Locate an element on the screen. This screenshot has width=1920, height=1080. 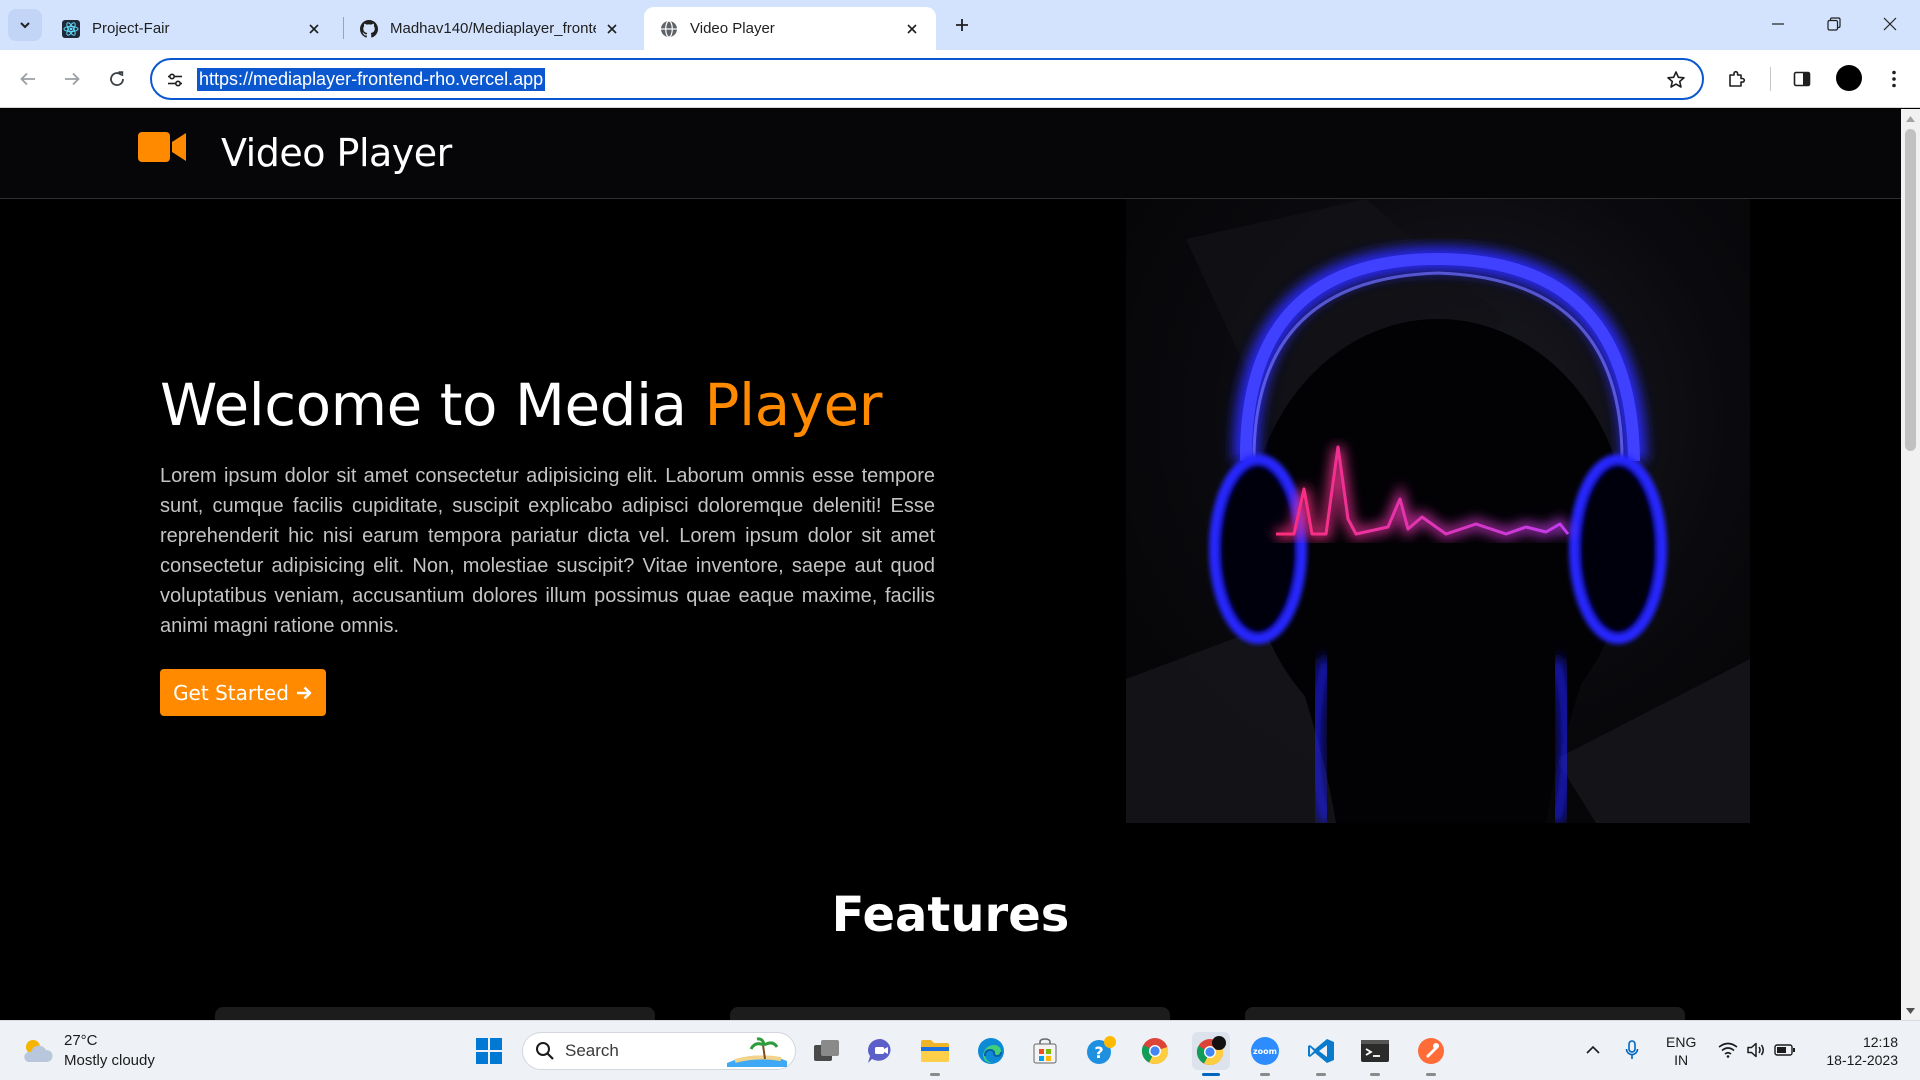
weather-desc: Mostly cloudy is located at coordinates (109, 1060).